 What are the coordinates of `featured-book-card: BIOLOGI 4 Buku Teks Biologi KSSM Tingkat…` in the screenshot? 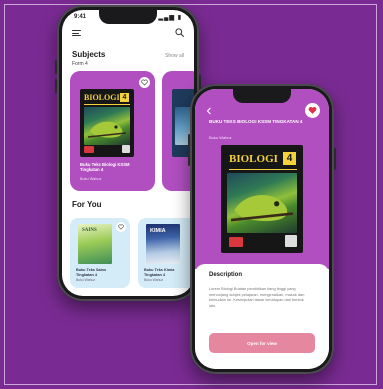 It's located at (112, 131).